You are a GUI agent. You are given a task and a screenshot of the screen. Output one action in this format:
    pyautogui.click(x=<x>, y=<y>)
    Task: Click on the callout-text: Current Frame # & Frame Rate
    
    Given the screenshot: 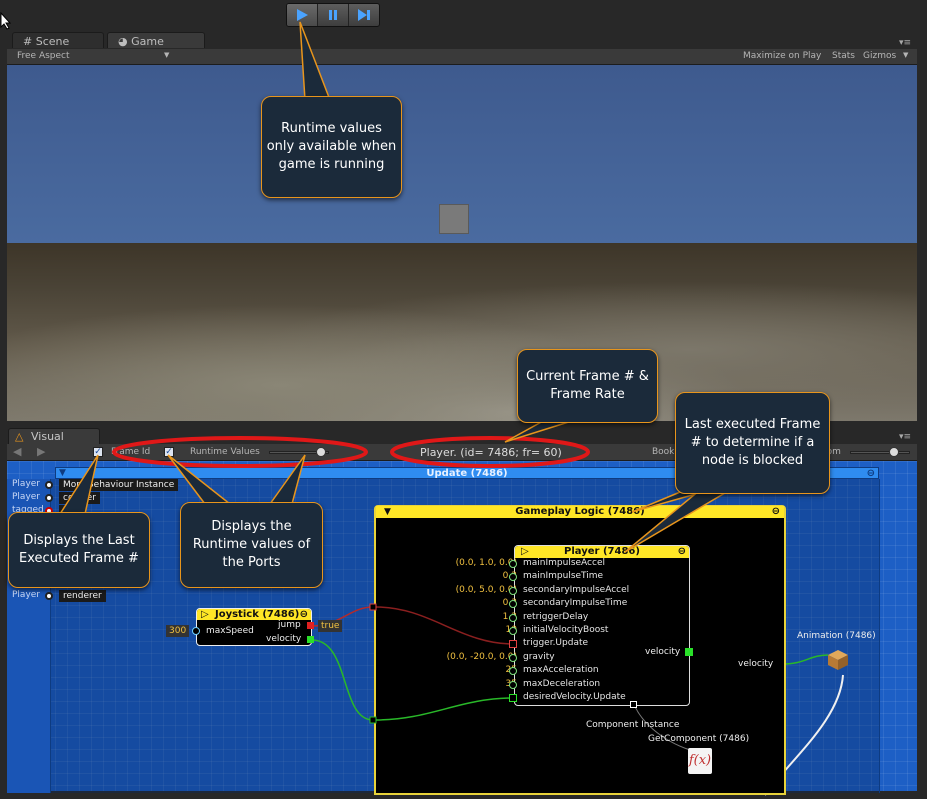 What is the action you would take?
    pyautogui.click(x=587, y=385)
    